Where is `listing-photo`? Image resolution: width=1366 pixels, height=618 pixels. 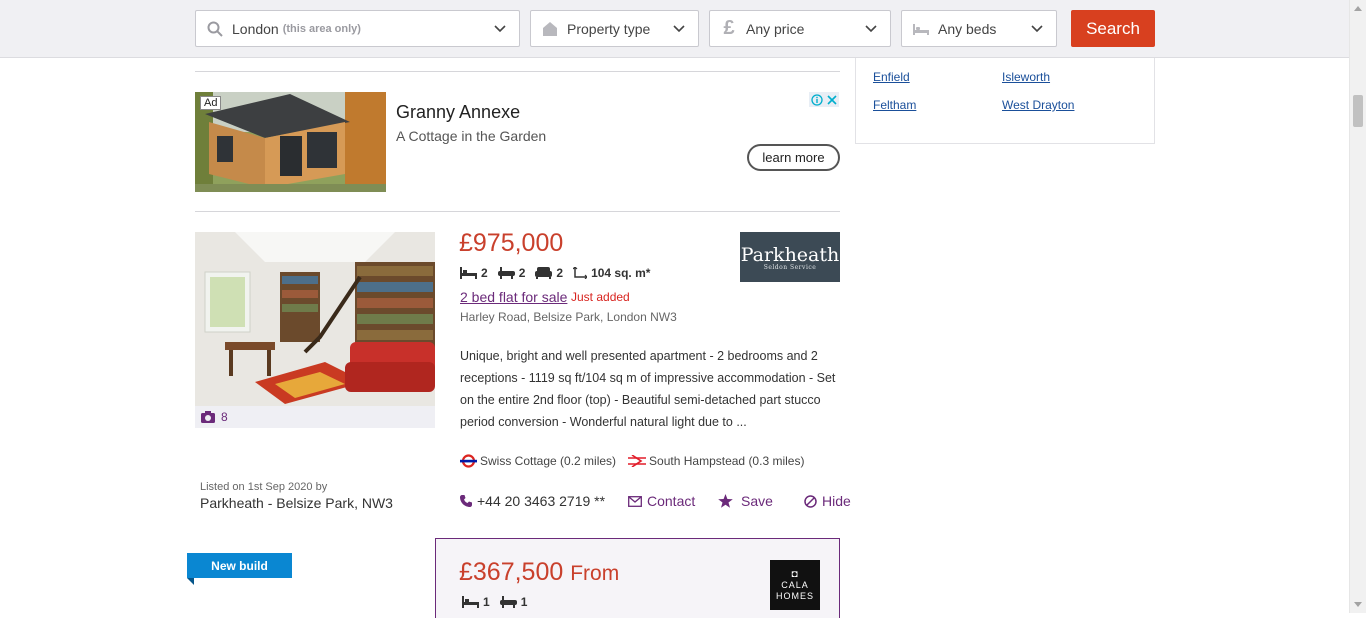 listing-photo is located at coordinates (315, 319).